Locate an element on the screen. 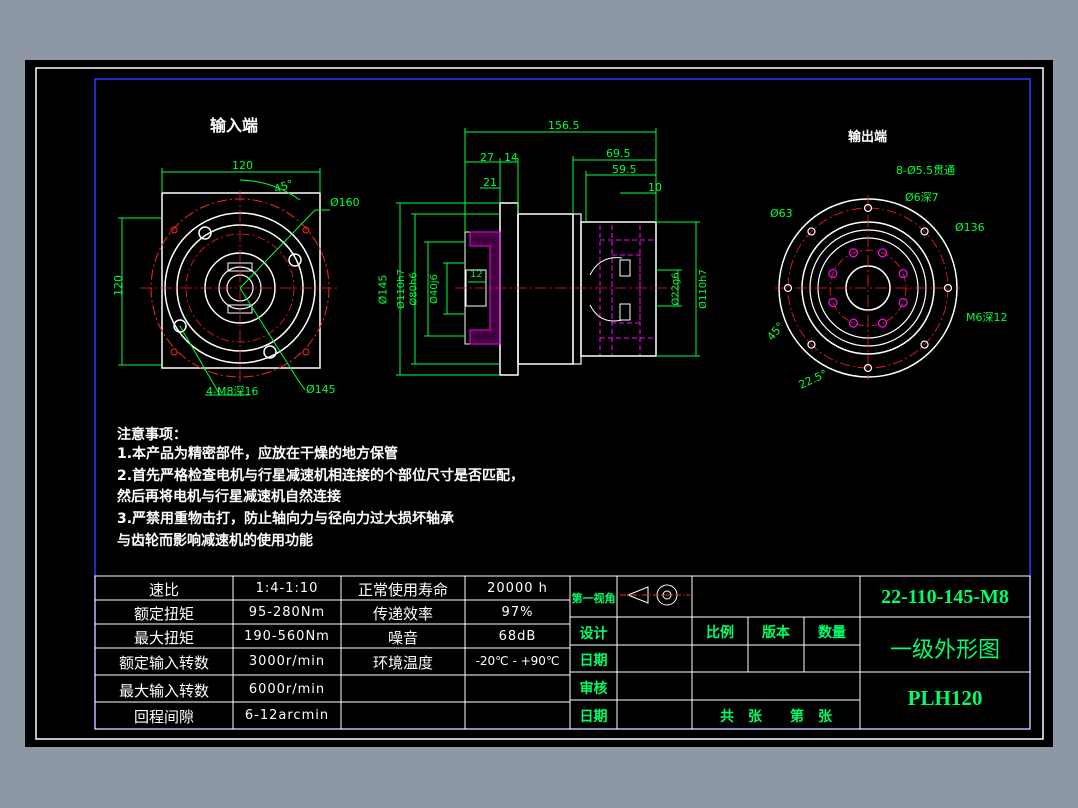  spec-label-2: 噪音 is located at coordinates (402, 638).